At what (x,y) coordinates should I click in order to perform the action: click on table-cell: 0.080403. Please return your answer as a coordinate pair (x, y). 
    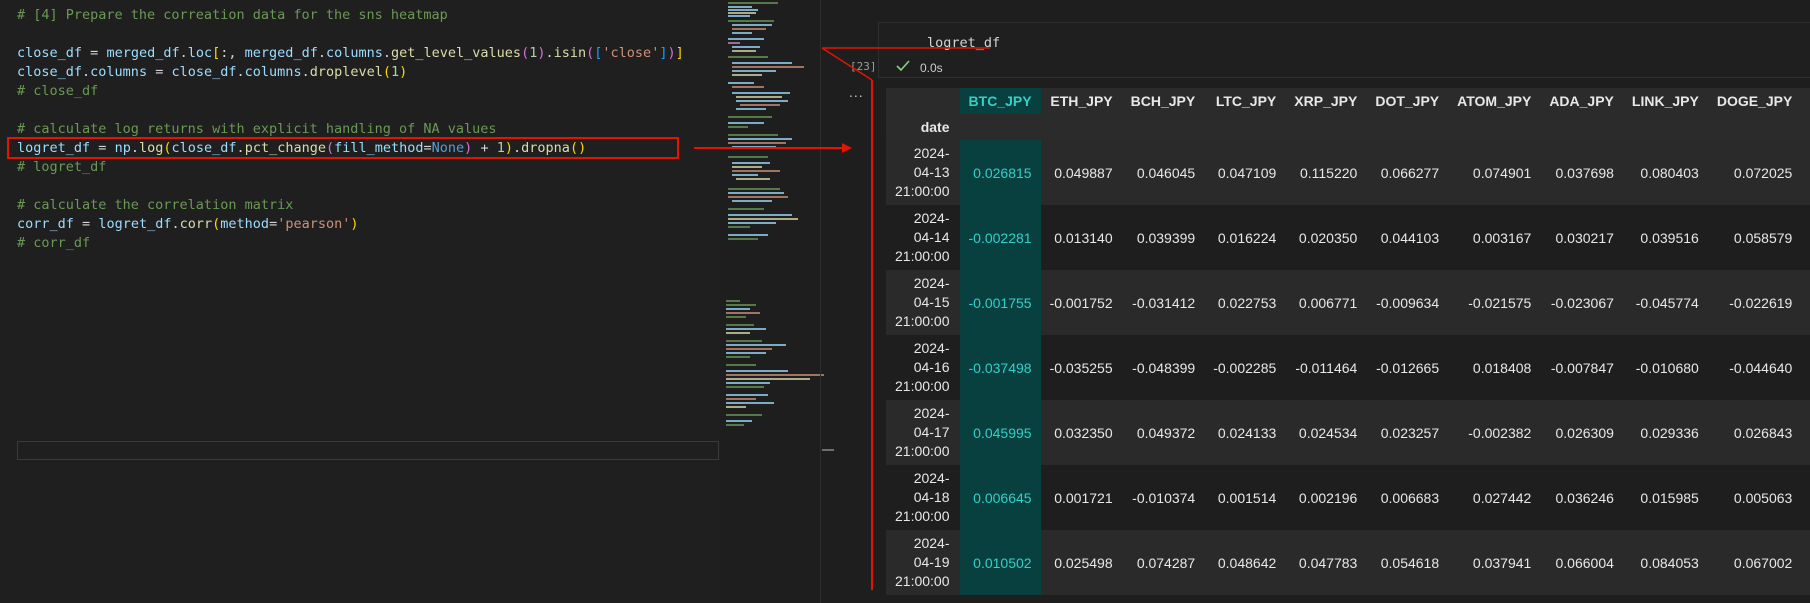
    Looking at the image, I should click on (1665, 172).